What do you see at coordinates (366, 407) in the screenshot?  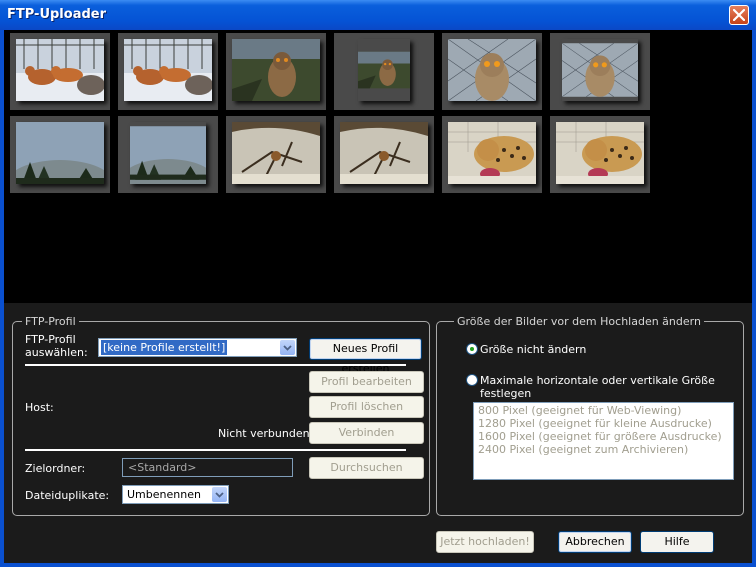 I see `delete-profile-button: Profil löschen` at bounding box center [366, 407].